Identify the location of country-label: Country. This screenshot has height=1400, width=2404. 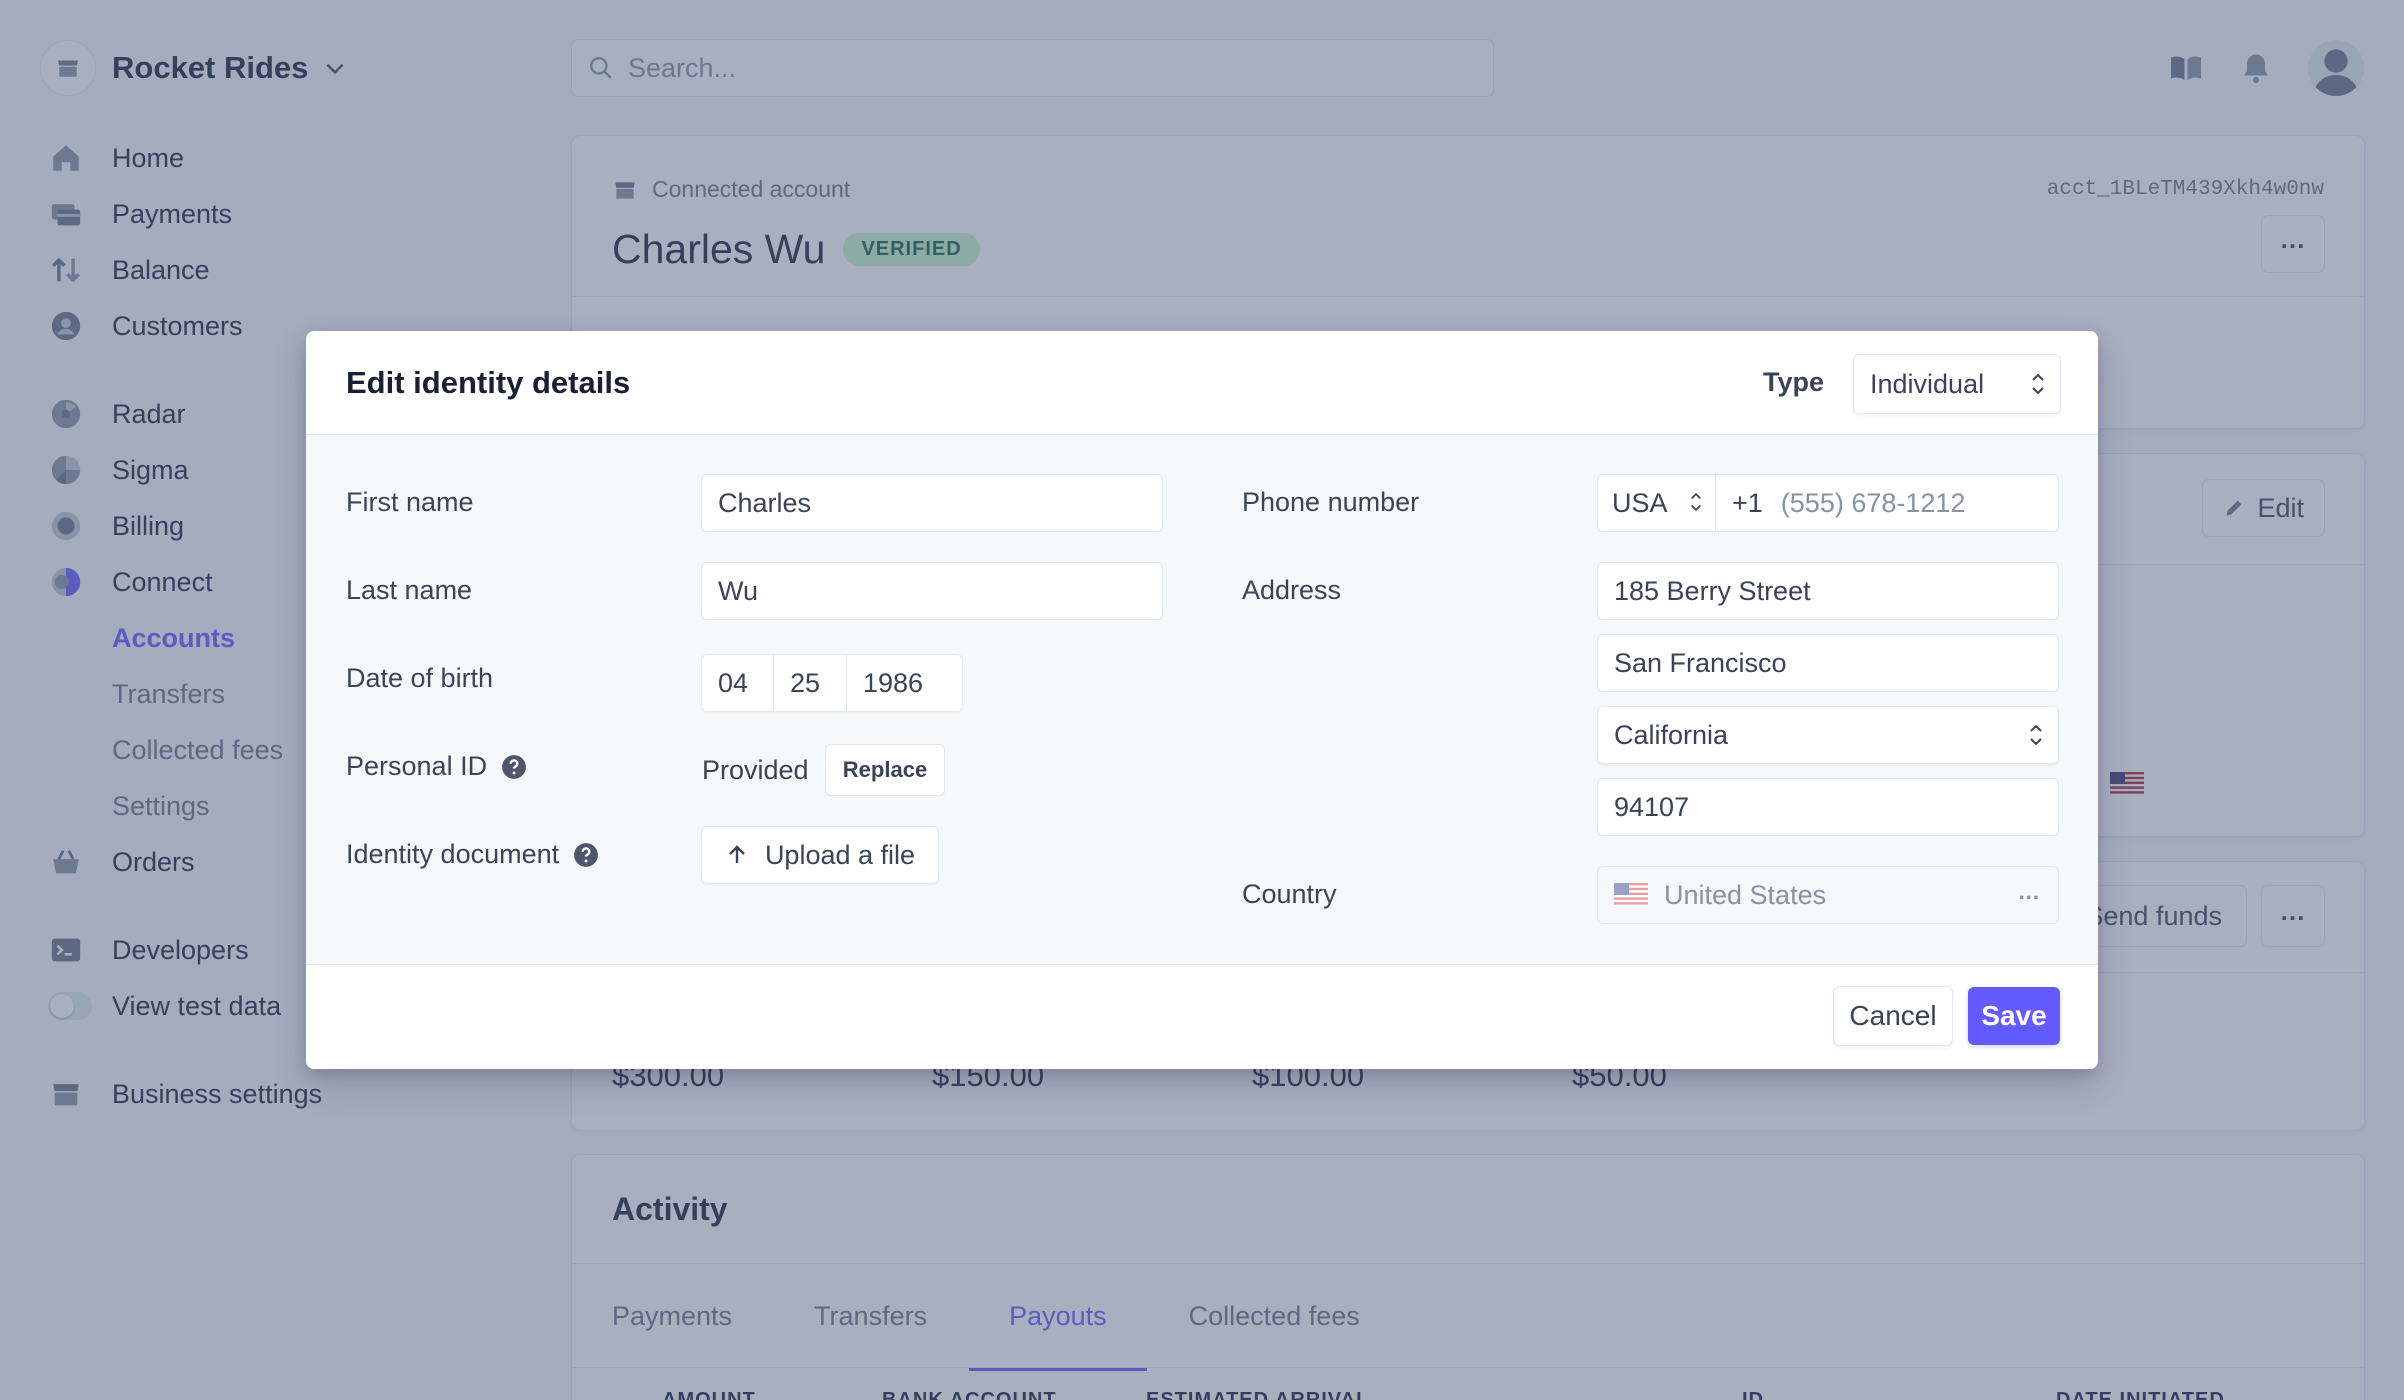
(1289, 894).